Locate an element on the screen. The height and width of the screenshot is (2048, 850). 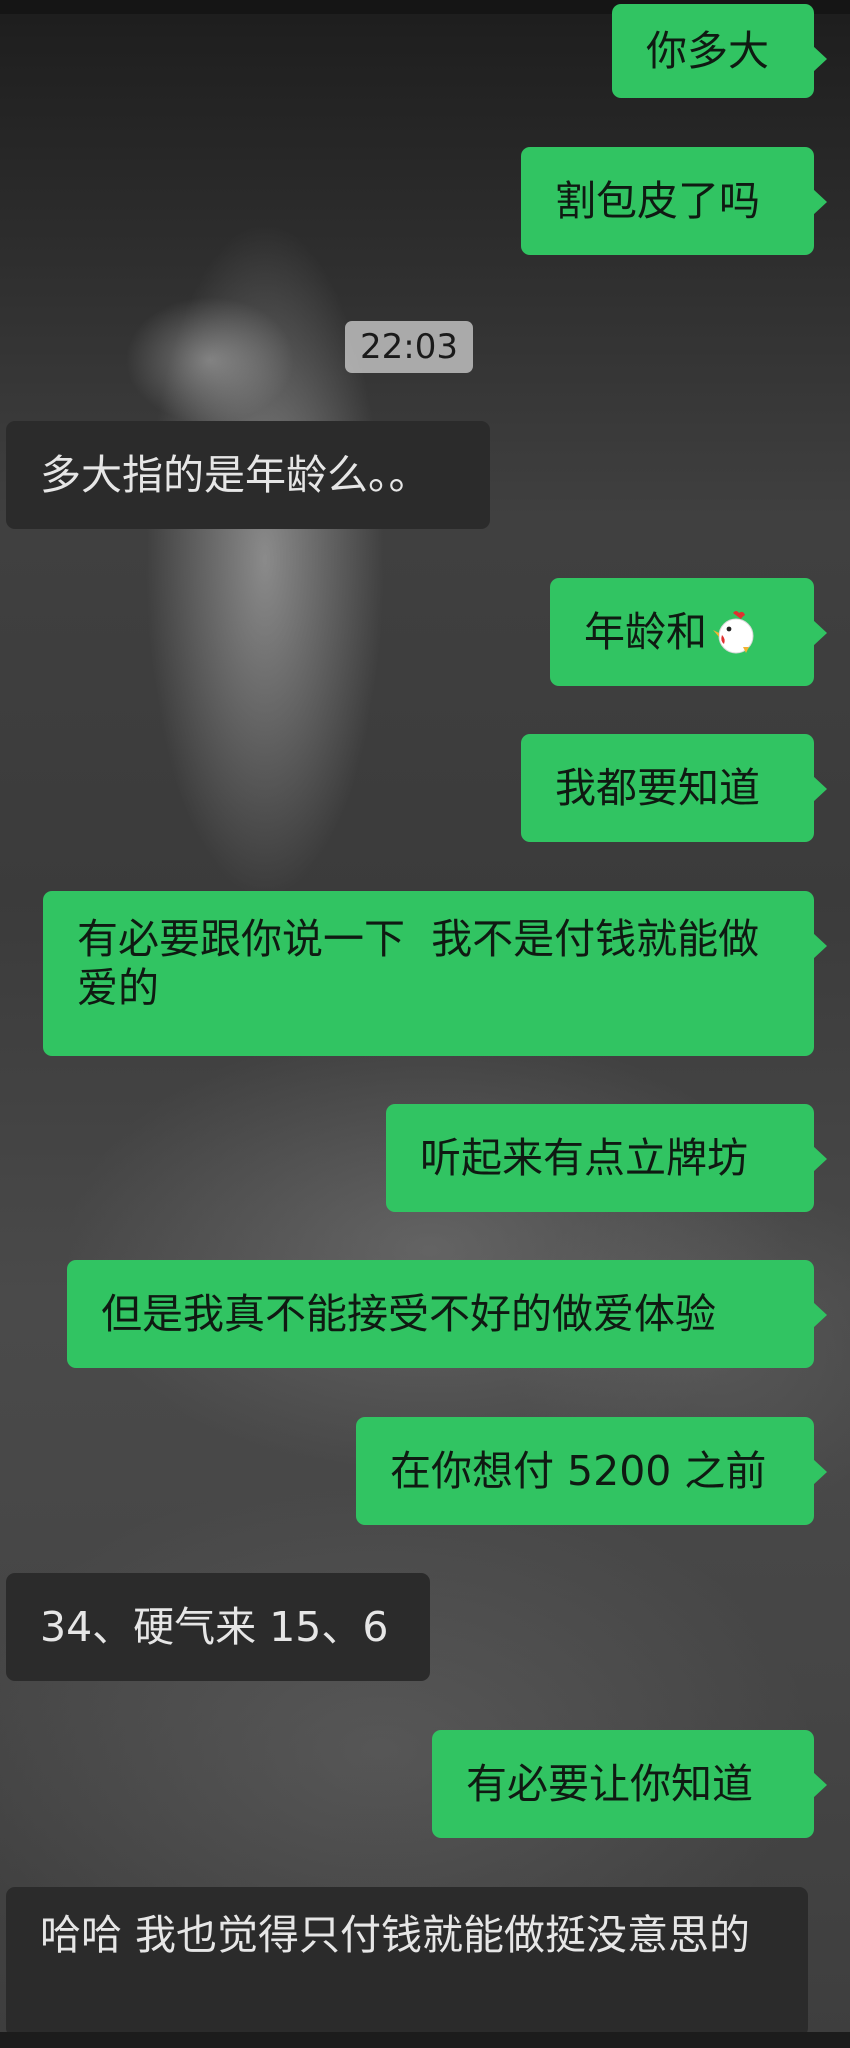
message-text: 有必要让你知道 is located at coordinates (609, 1783).